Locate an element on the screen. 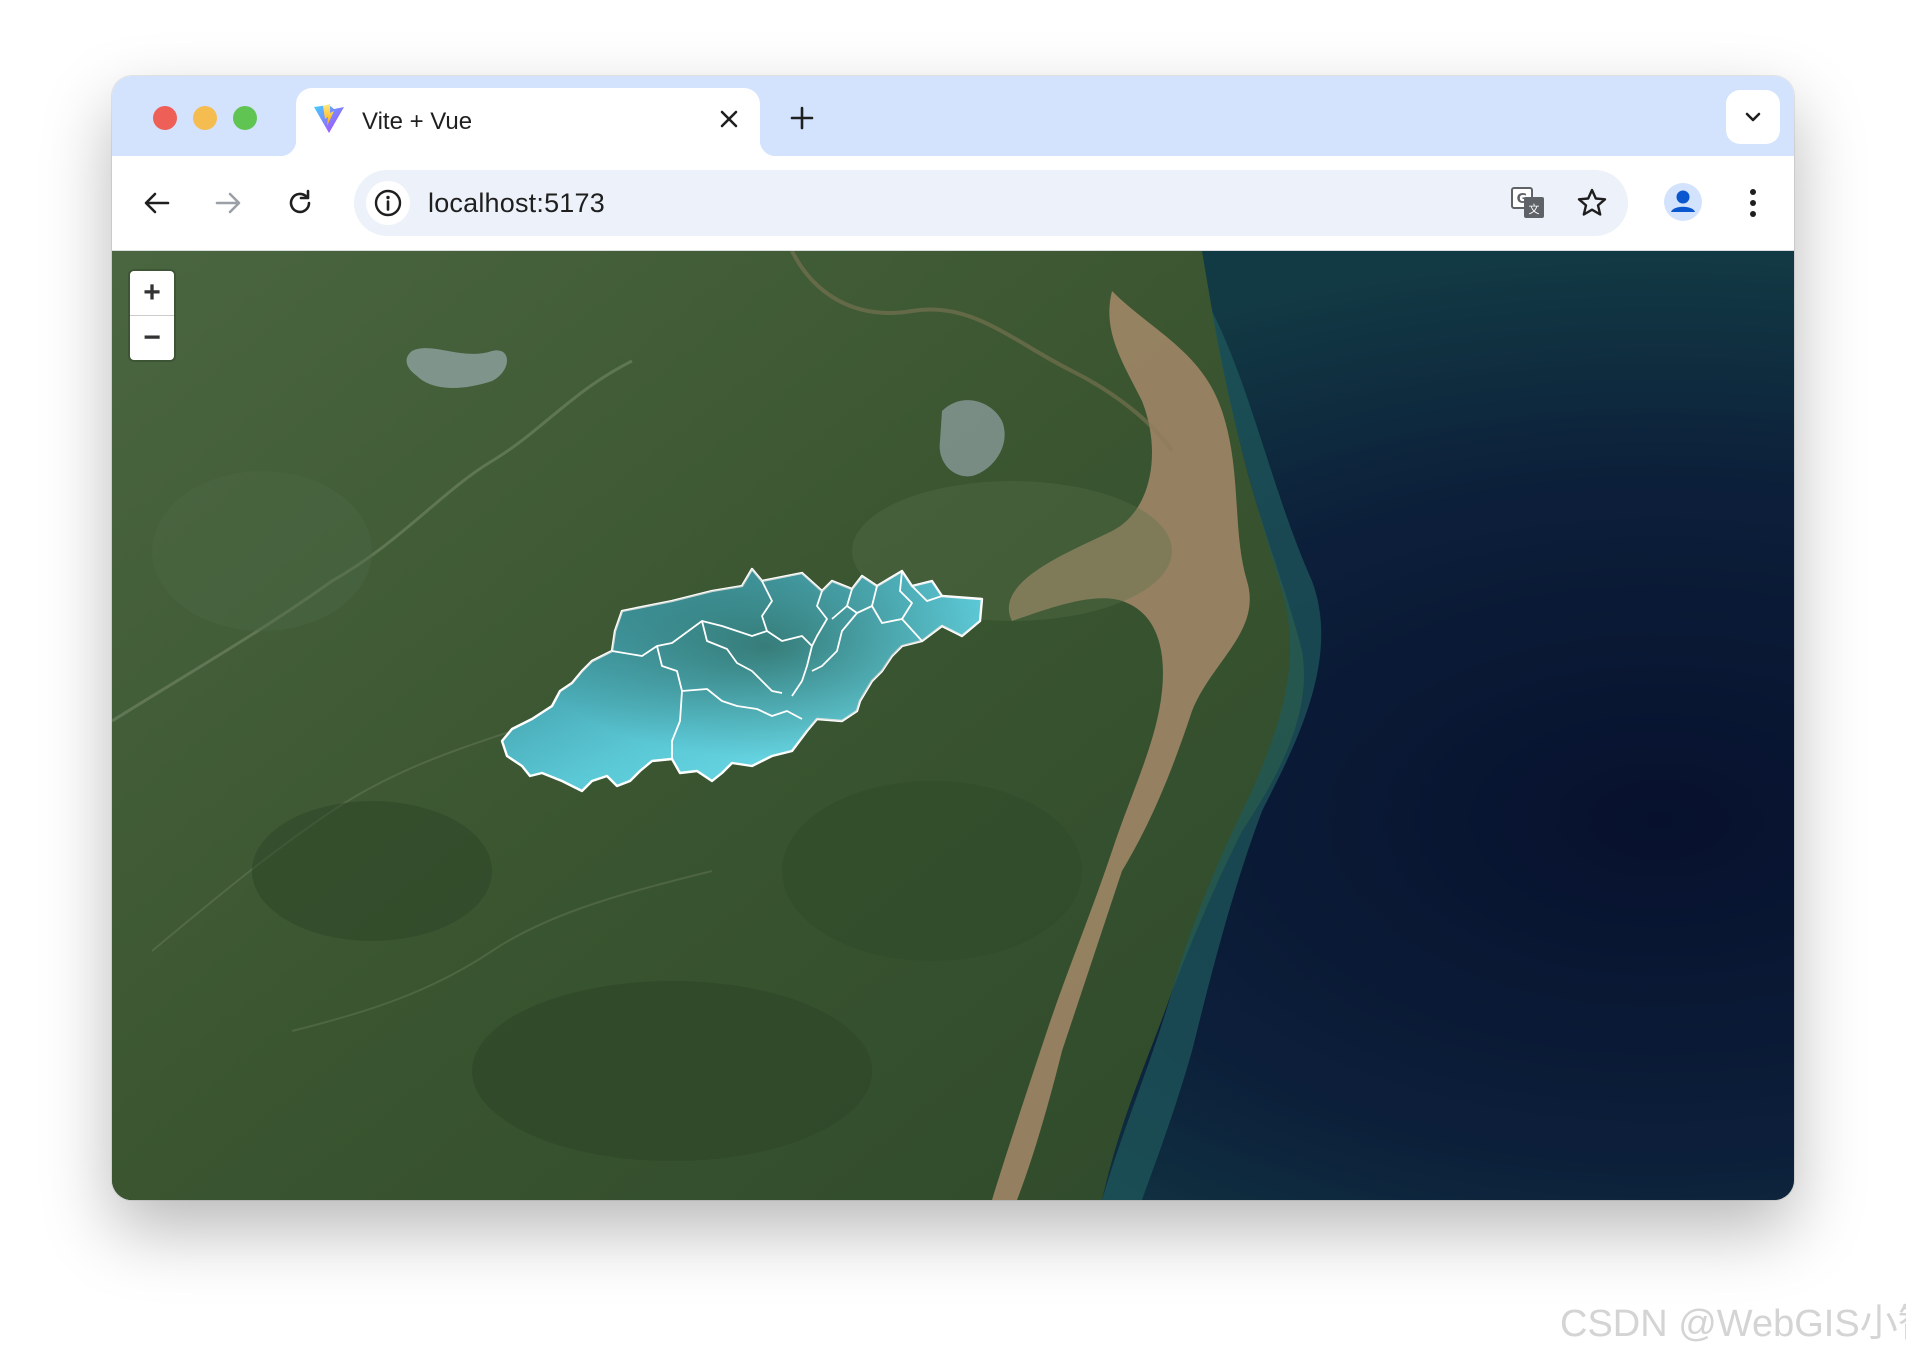 The height and width of the screenshot is (1348, 1906). bookmark-button is located at coordinates (1592, 203).